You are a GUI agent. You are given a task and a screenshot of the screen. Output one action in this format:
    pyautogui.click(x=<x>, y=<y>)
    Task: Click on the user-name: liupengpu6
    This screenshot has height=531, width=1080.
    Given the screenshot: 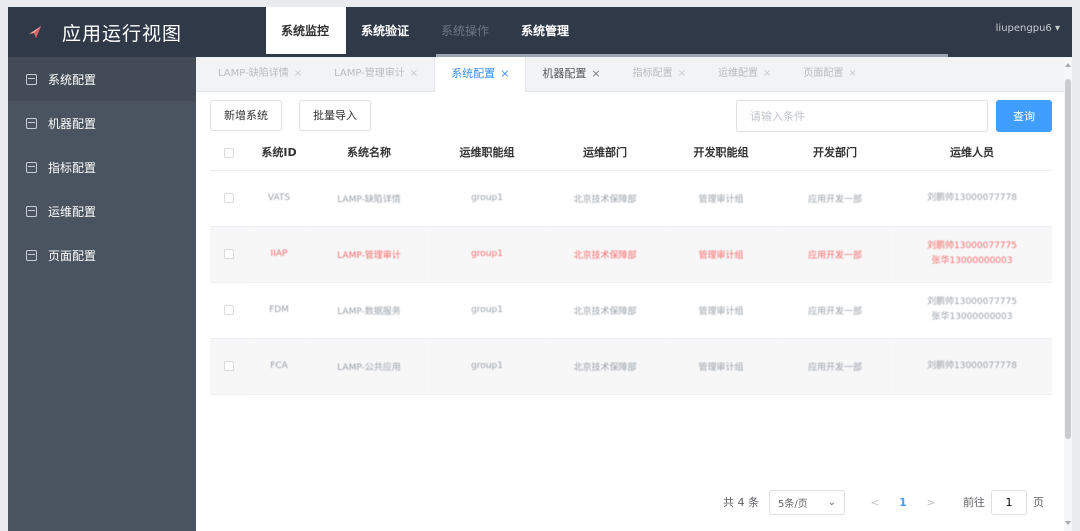 What is the action you would take?
    pyautogui.click(x=1023, y=28)
    